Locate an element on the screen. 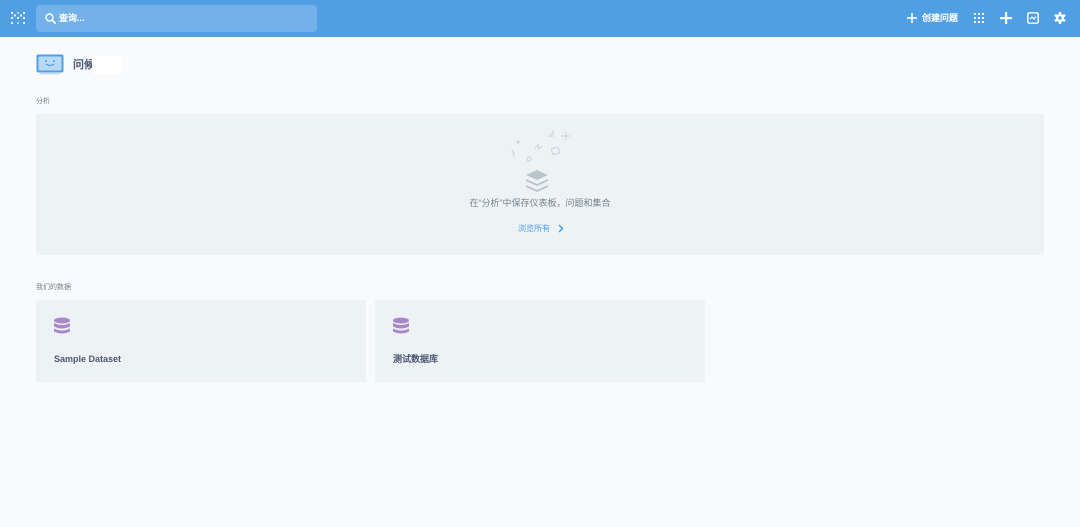 The image size is (1080, 527). new-question-label: 创建问题 is located at coordinates (940, 18).